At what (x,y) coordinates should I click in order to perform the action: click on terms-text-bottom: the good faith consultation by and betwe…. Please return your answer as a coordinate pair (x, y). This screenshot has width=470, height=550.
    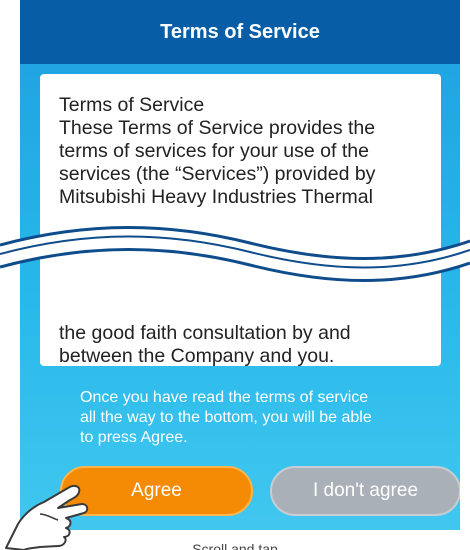
    Looking at the image, I should click on (249, 344).